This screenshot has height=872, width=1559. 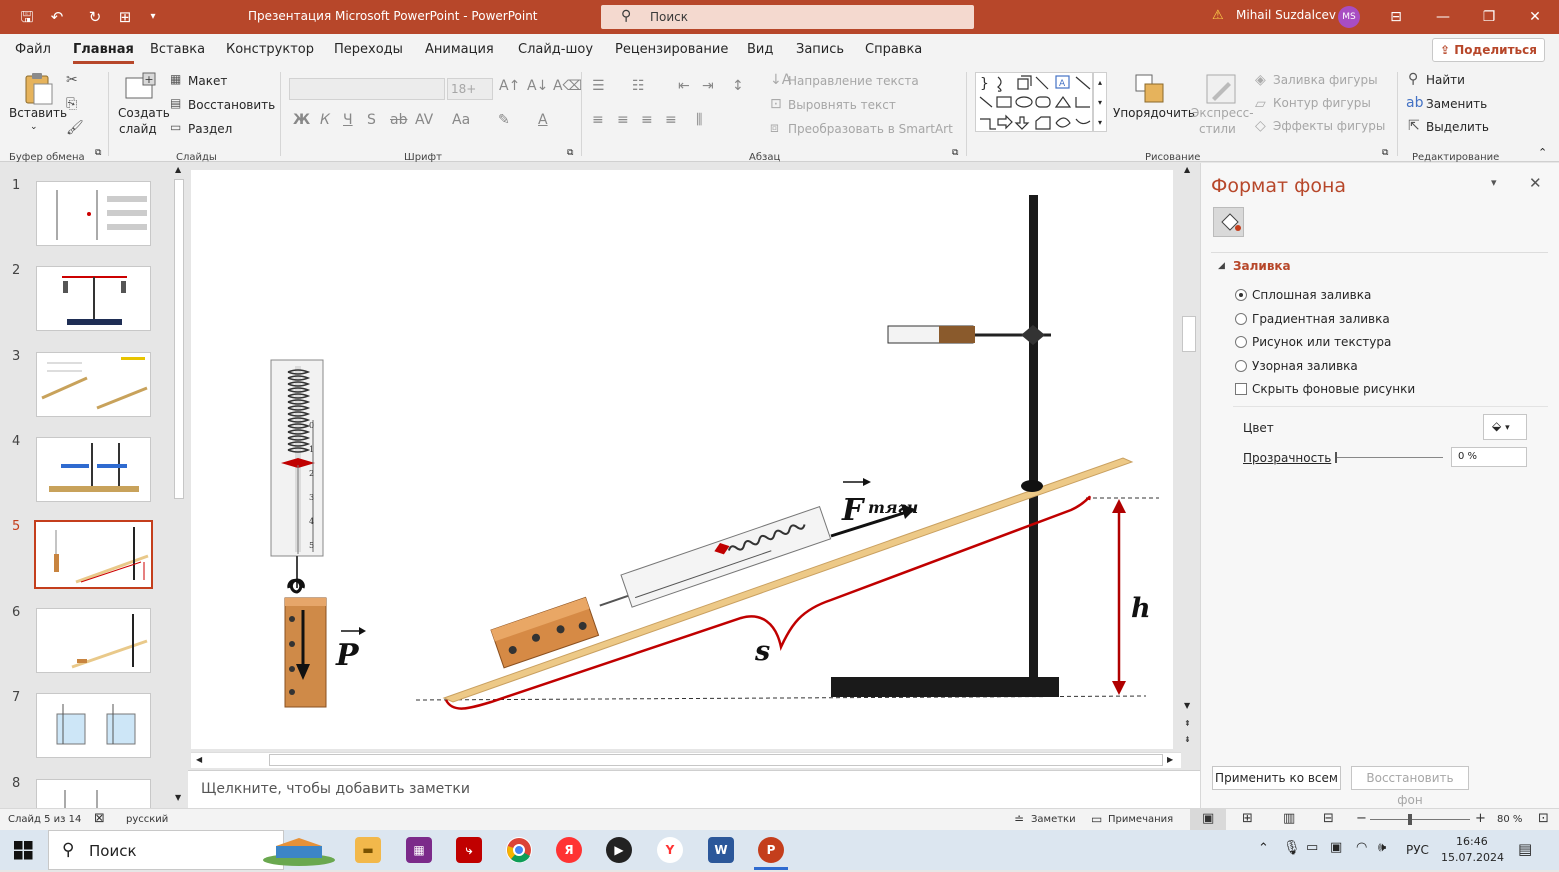 I want to click on hide-bg-checkbox, so click(x=1241, y=389).